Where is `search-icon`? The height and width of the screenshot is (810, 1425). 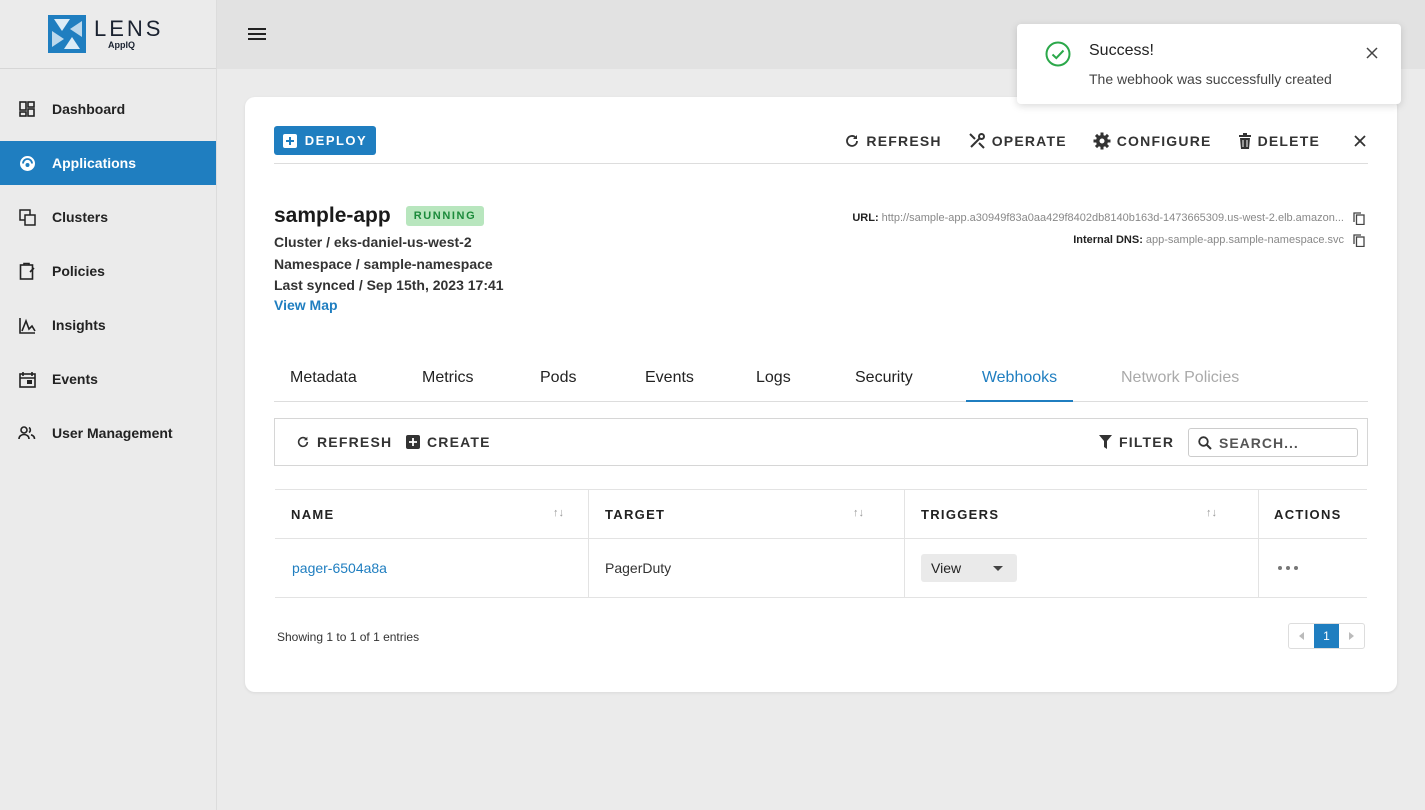 search-icon is located at coordinates (1205, 442).